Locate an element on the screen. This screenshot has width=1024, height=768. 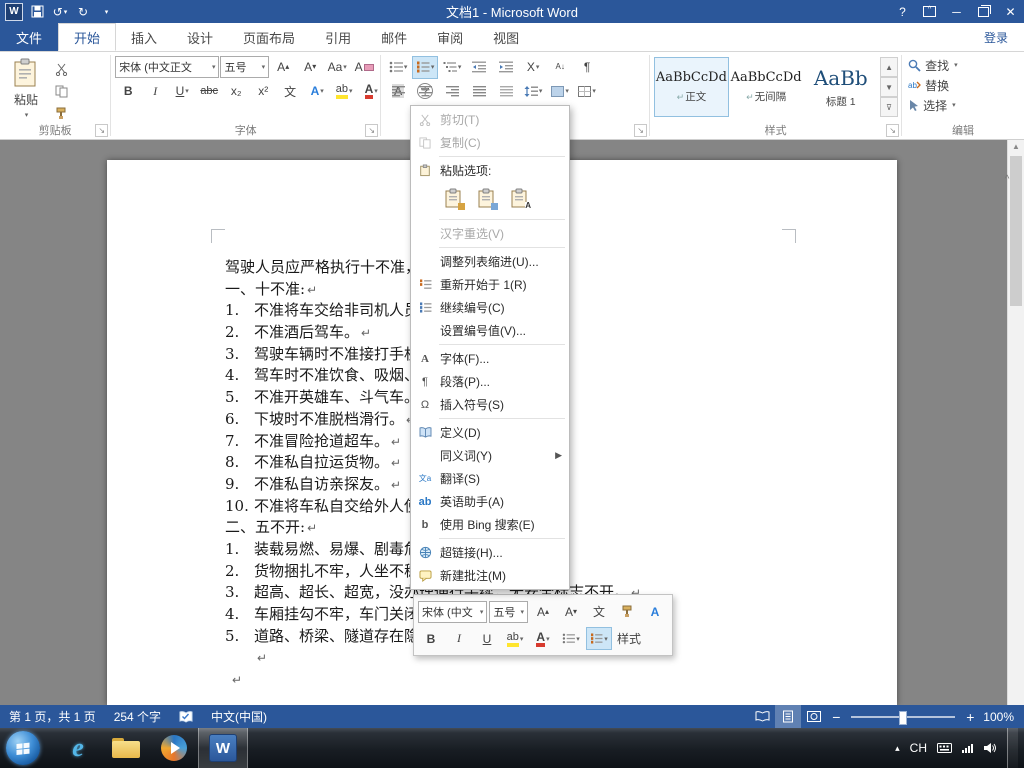
phonetic-guide-button: 文 is located at coordinates (290, 91).